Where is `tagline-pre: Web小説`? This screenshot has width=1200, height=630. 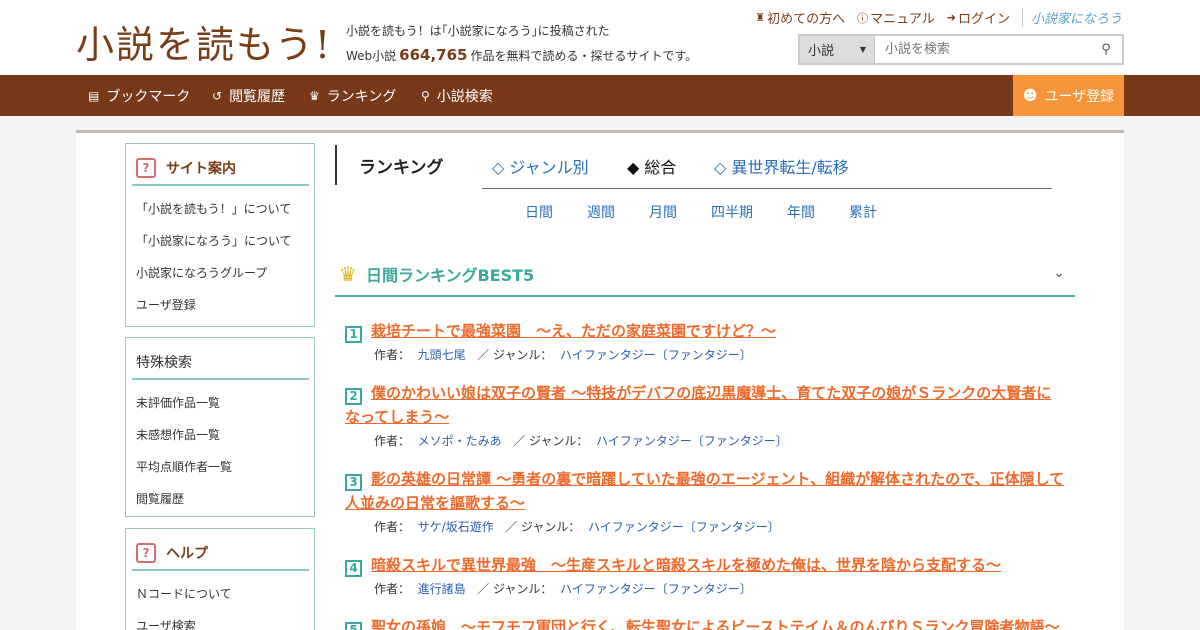 tagline-pre: Web小説 is located at coordinates (371, 56).